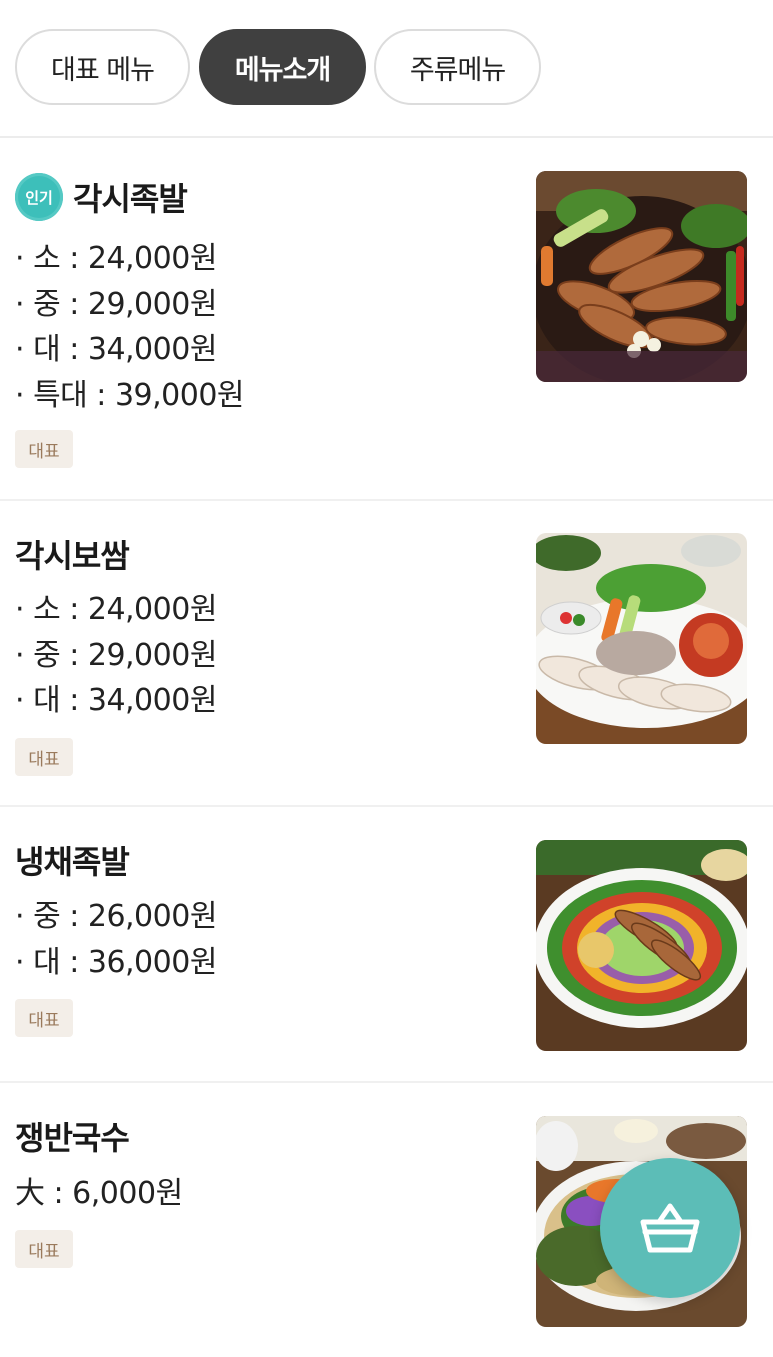  I want to click on basket-icon, so click(670, 1228).